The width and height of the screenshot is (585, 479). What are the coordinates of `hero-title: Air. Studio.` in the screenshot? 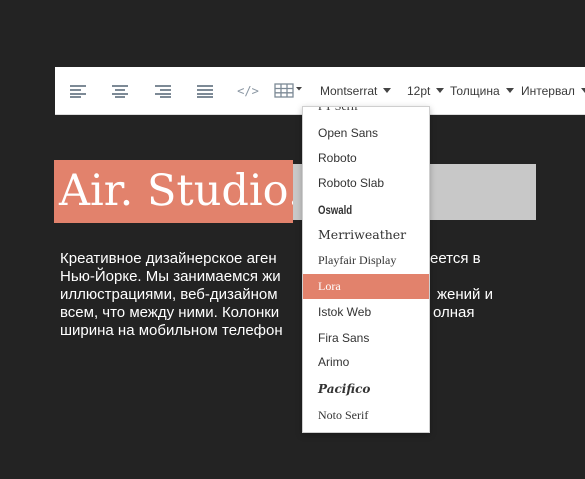 It's located at (173, 191).